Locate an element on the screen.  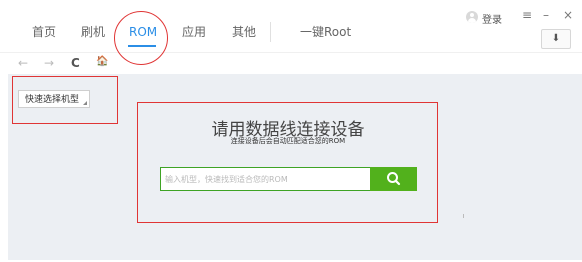
download-button: ⬇ is located at coordinates (556, 39).